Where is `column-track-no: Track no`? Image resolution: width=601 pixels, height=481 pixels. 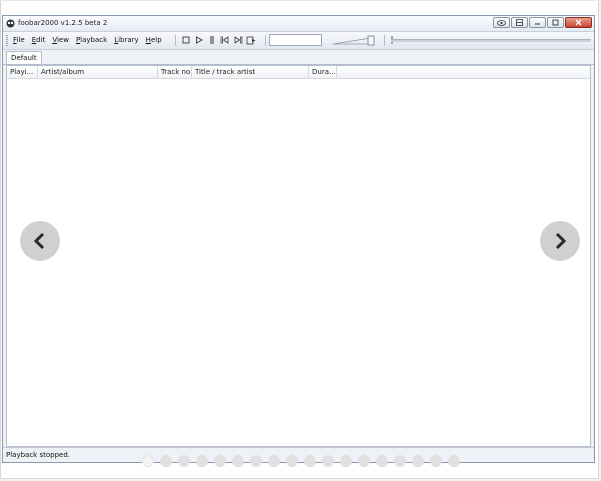
column-track-no: Track no is located at coordinates (175, 72).